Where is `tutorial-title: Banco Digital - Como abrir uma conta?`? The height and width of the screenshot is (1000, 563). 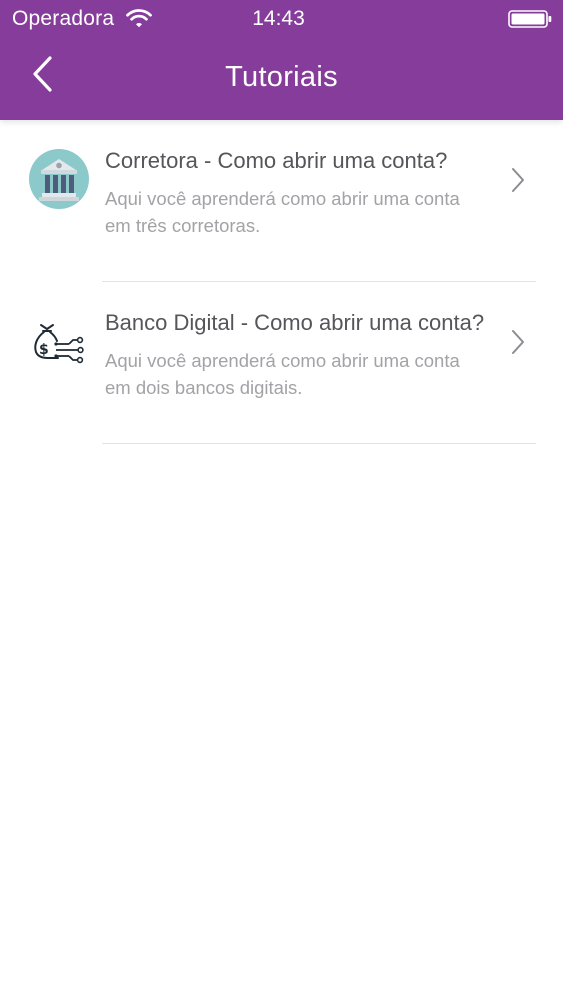 tutorial-title: Banco Digital - Como abrir uma conta? is located at coordinates (295, 322).